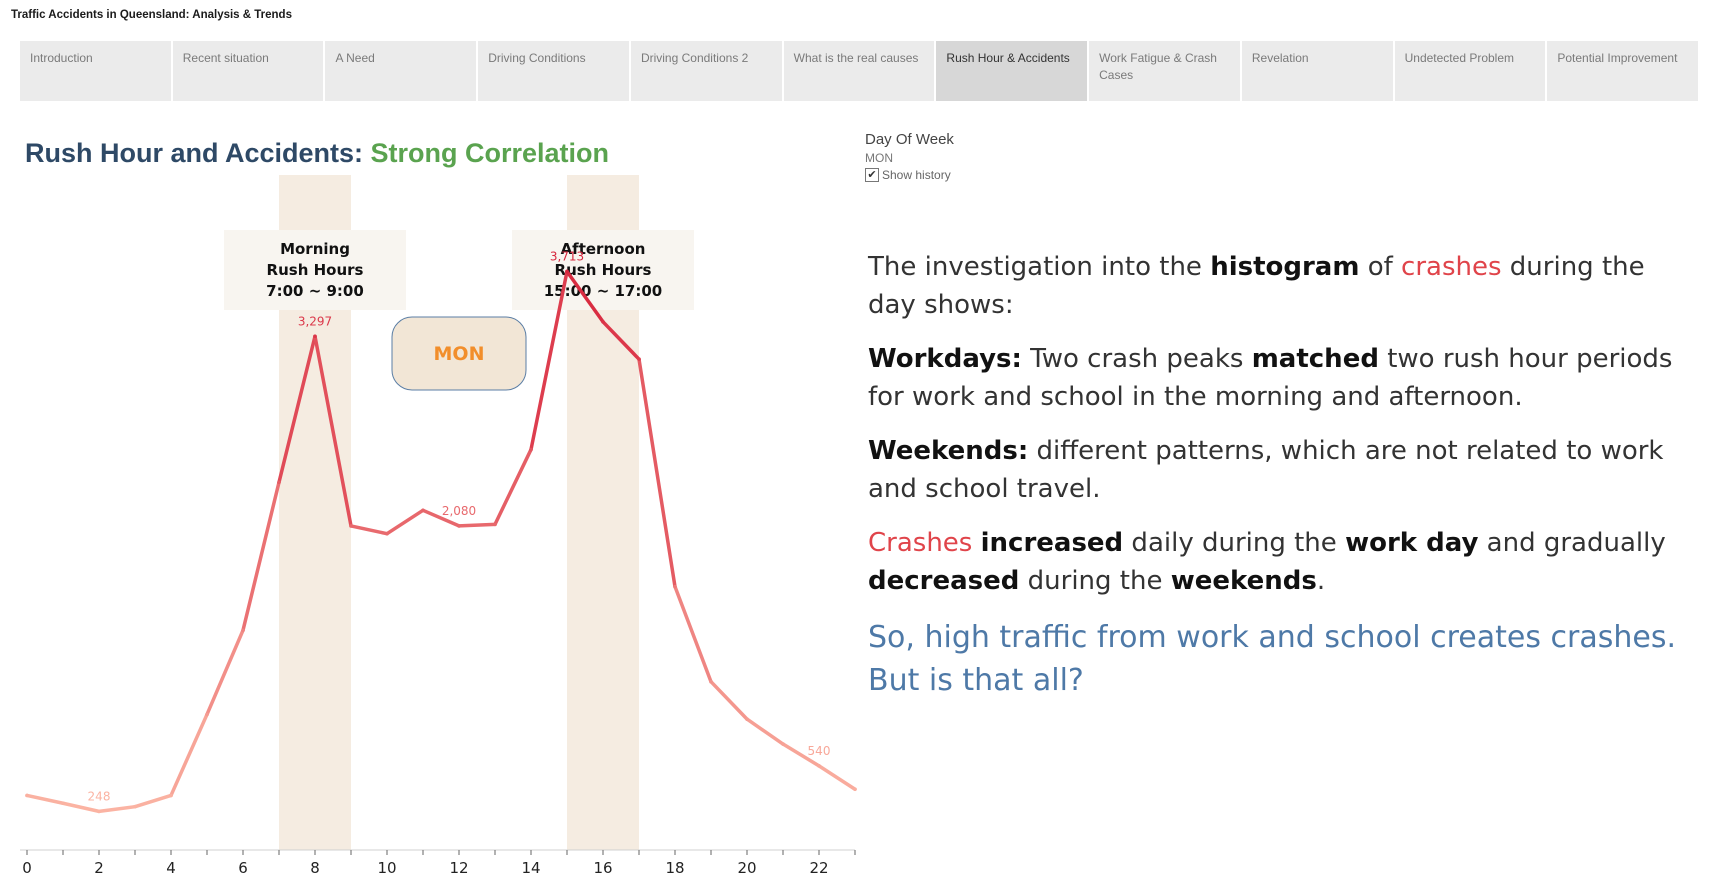  What do you see at coordinates (1315, 359) in the screenshot?
I see `story-text-segment: matched` at bounding box center [1315, 359].